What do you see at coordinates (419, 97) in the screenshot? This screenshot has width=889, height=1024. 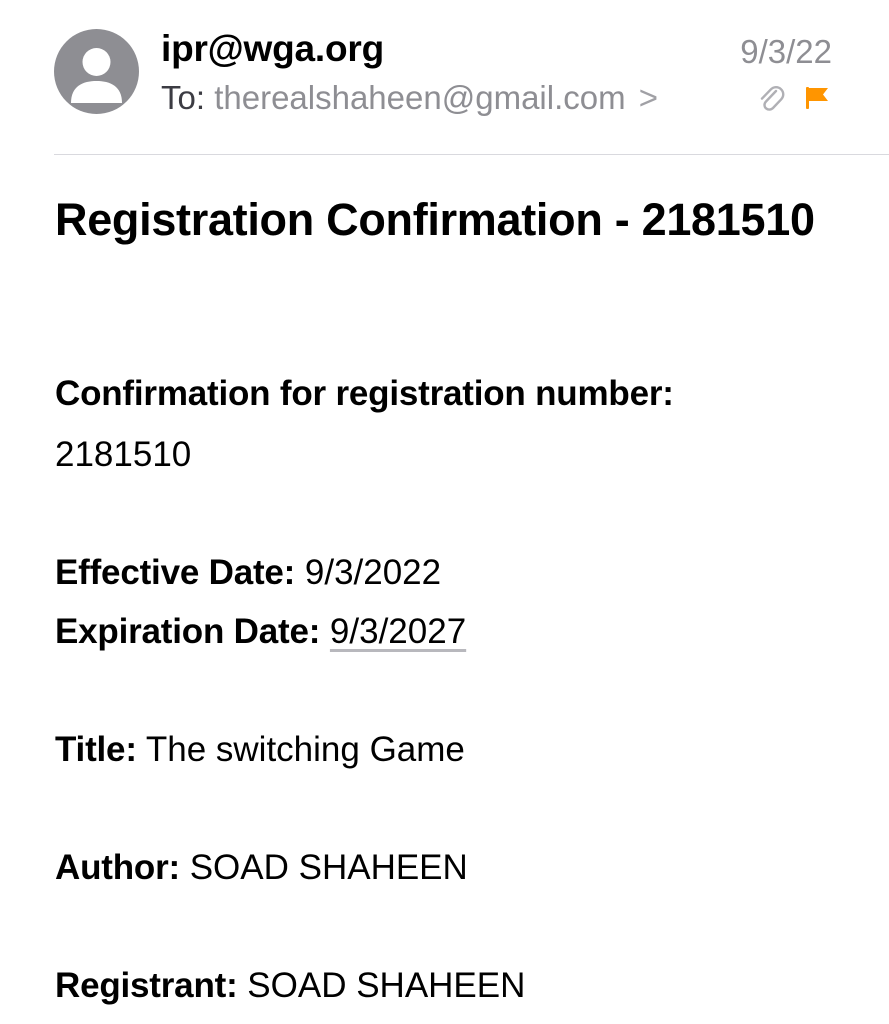 I see `recipient-address: therealshaheen@gmail.com` at bounding box center [419, 97].